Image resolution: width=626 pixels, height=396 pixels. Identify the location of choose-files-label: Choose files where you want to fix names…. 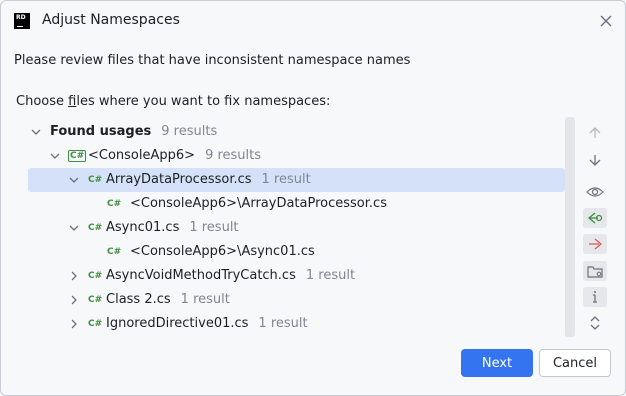
(173, 101).